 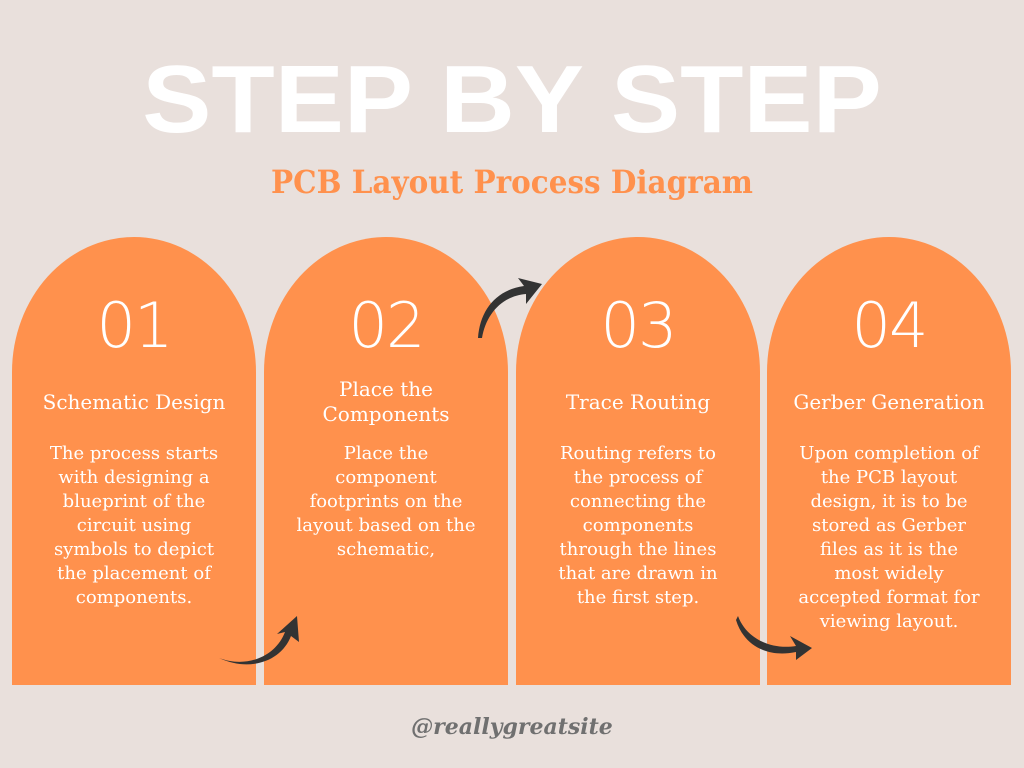 I want to click on step-number: 01, so click(x=135, y=325).